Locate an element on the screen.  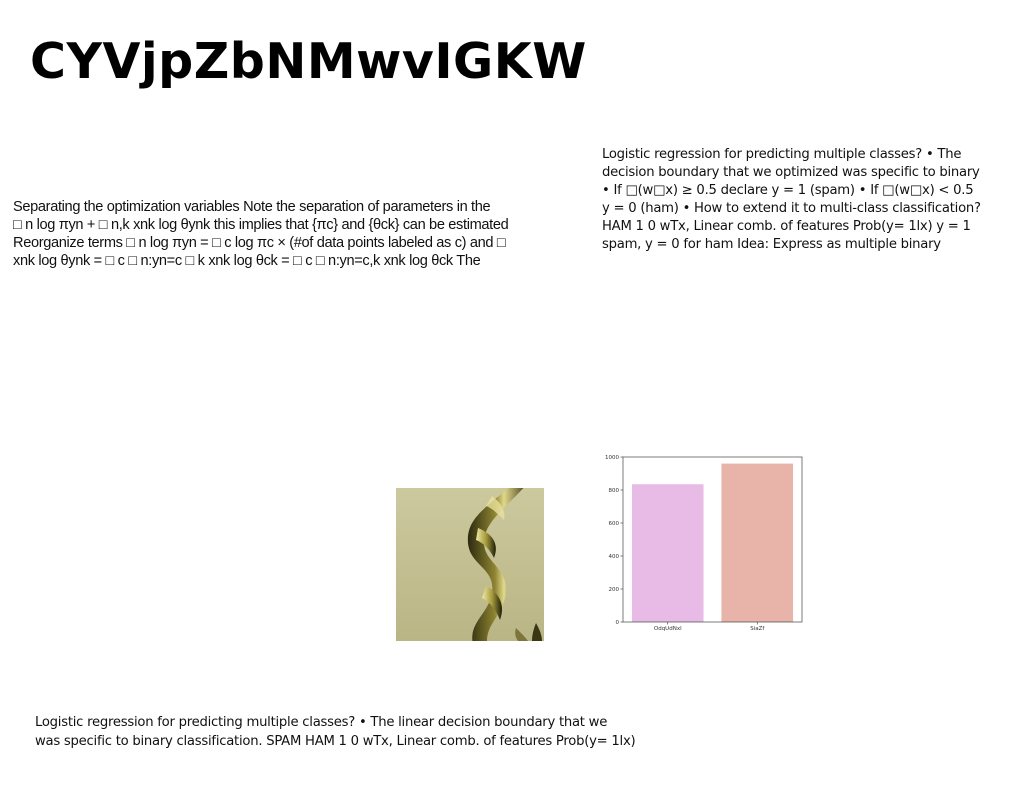
y-tick-label: 800 is located at coordinates (614, 491).